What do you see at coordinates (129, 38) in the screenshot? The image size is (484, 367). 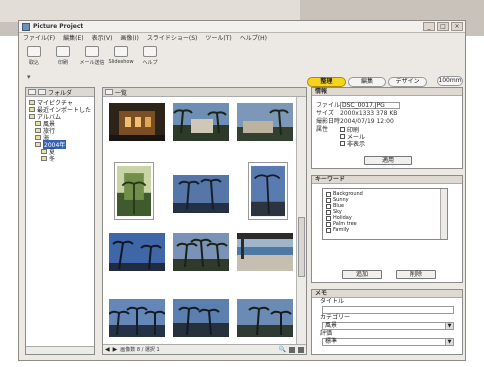 I see `menu-image: 画像(I)` at bounding box center [129, 38].